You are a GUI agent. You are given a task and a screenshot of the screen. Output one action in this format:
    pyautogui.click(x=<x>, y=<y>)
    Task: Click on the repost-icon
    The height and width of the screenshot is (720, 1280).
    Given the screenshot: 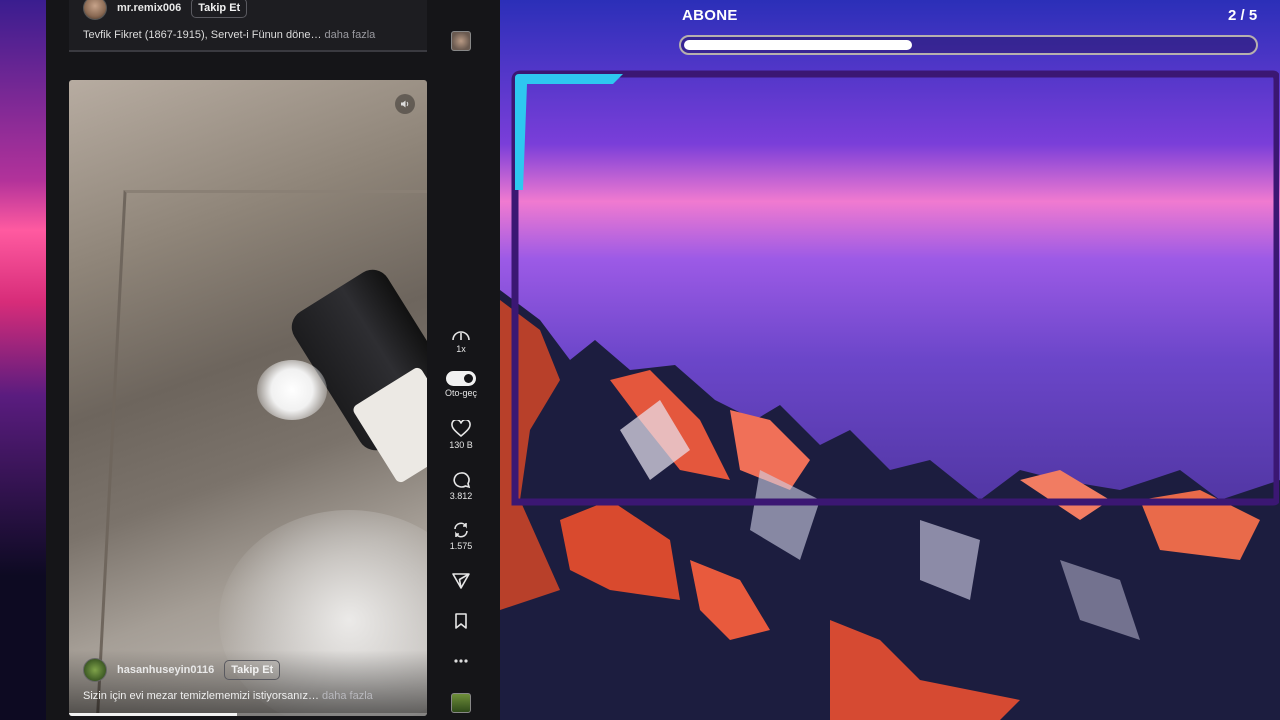 What is the action you would take?
    pyautogui.click(x=461, y=530)
    